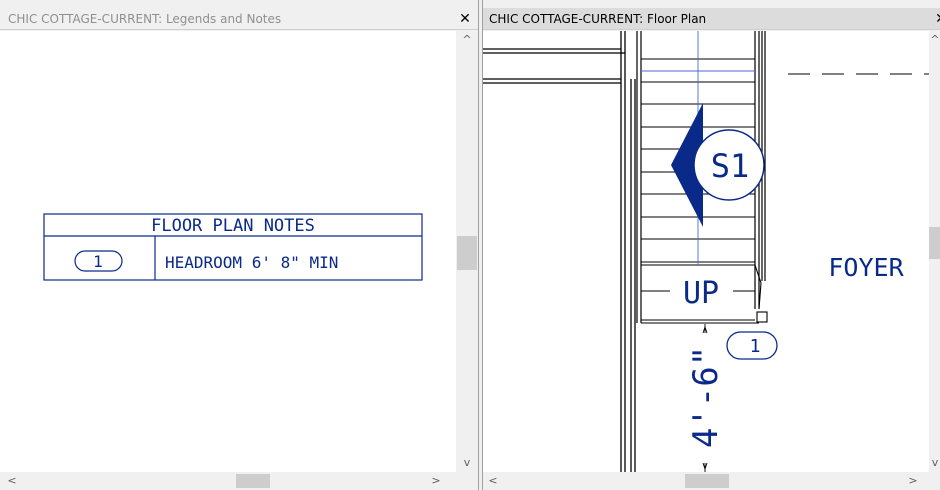  I want to click on section-marker: S1, so click(718, 165).